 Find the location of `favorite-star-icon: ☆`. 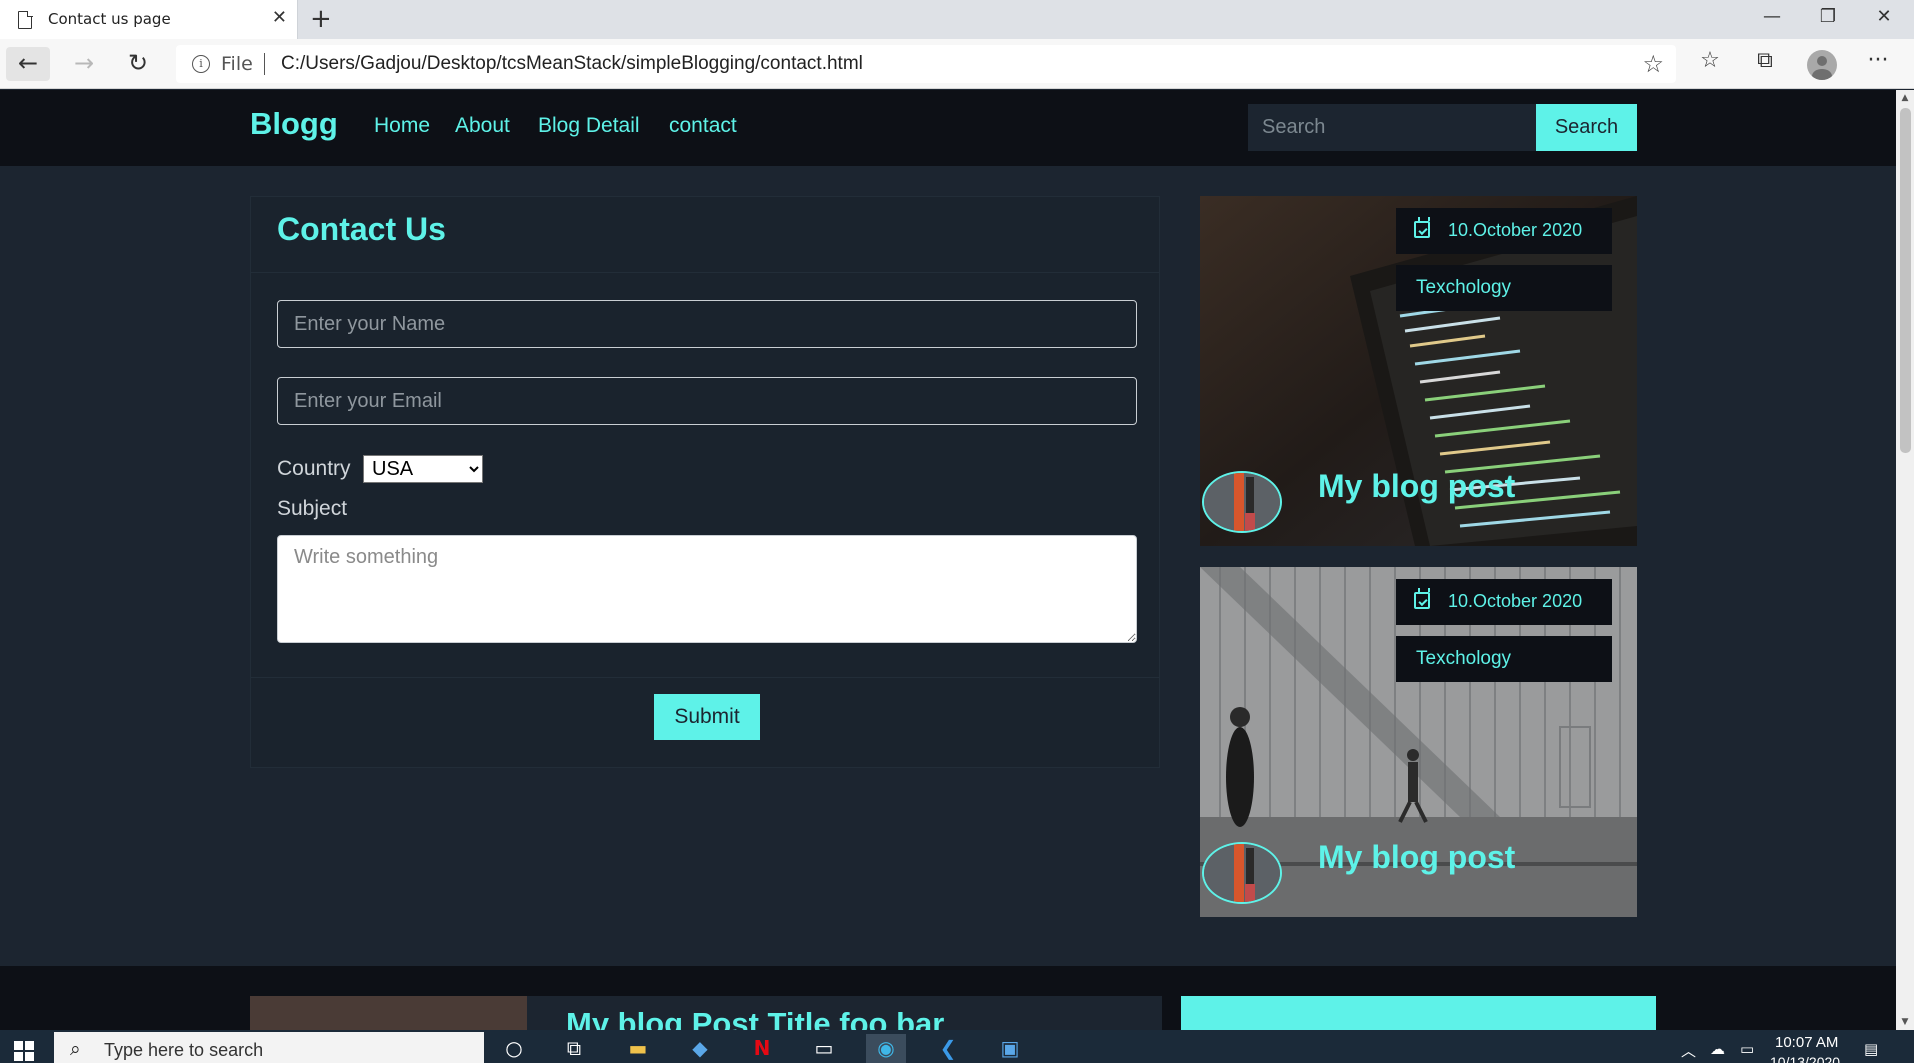

favorite-star-icon: ☆ is located at coordinates (1653, 64).